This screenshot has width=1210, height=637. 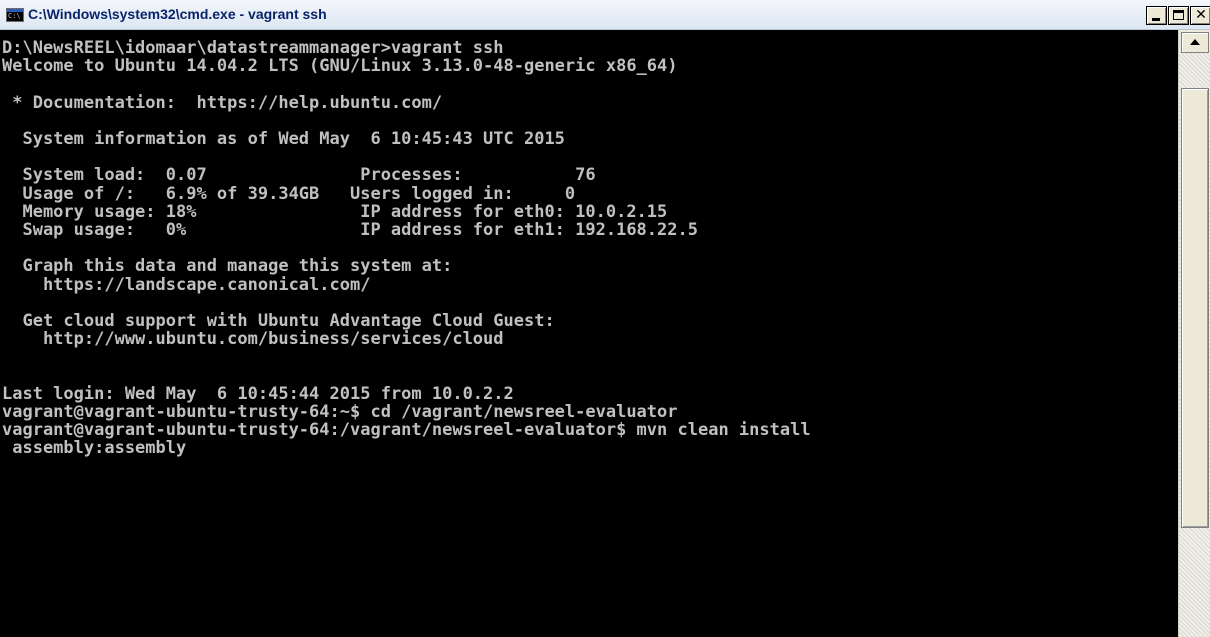 I want to click on minimize-button, so click(x=1156, y=15).